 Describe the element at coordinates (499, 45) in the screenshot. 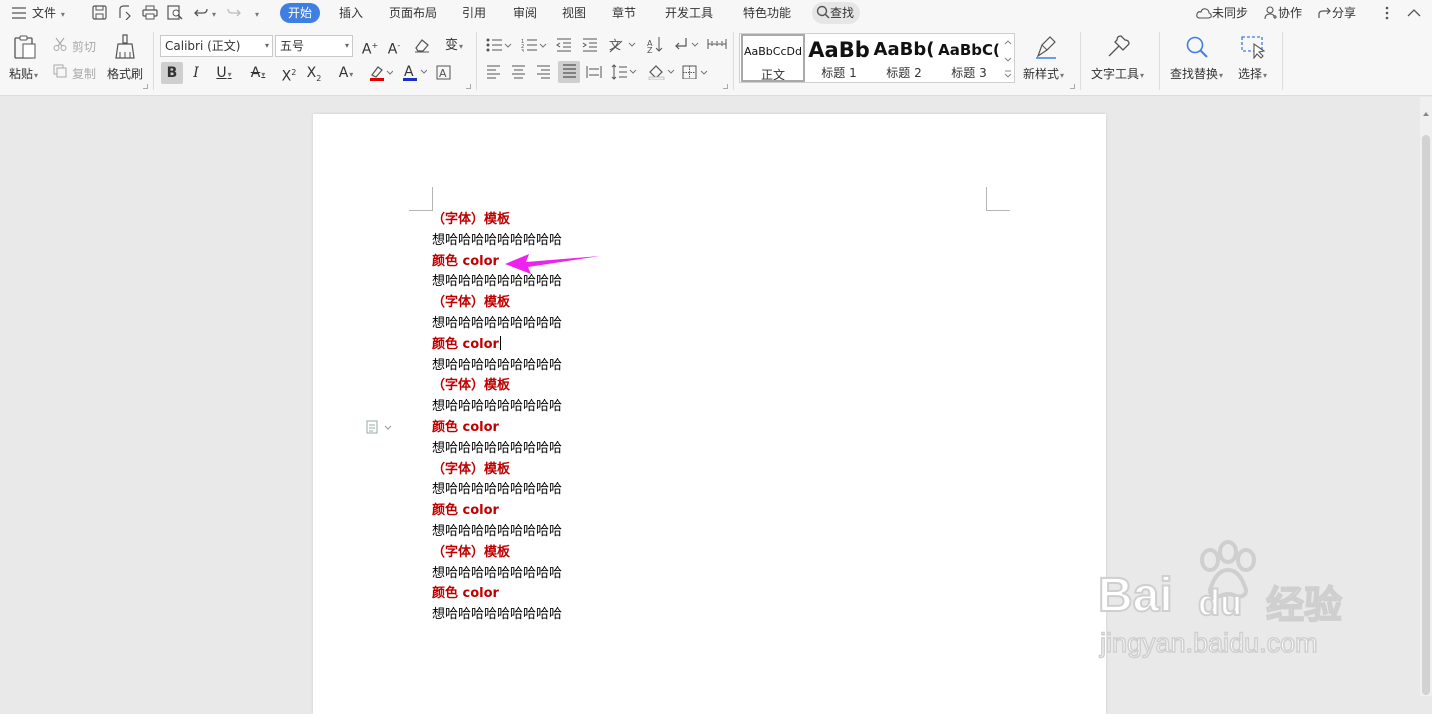

I see `bullets-icon` at that location.